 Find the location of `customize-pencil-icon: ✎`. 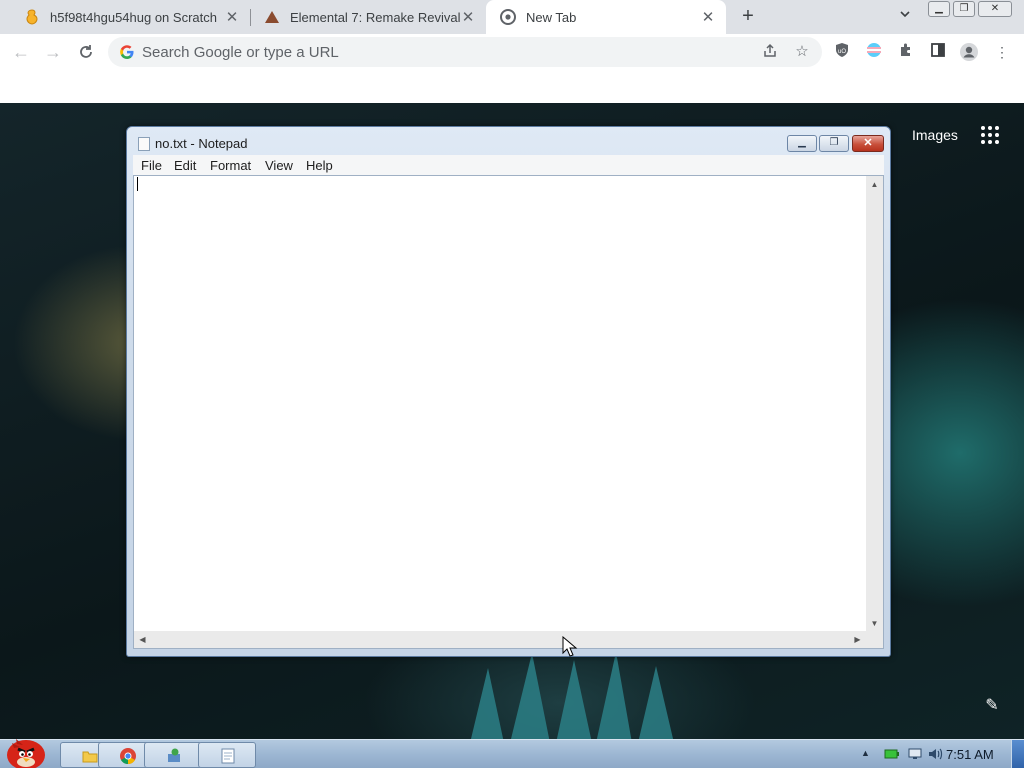

customize-pencil-icon: ✎ is located at coordinates (992, 706).